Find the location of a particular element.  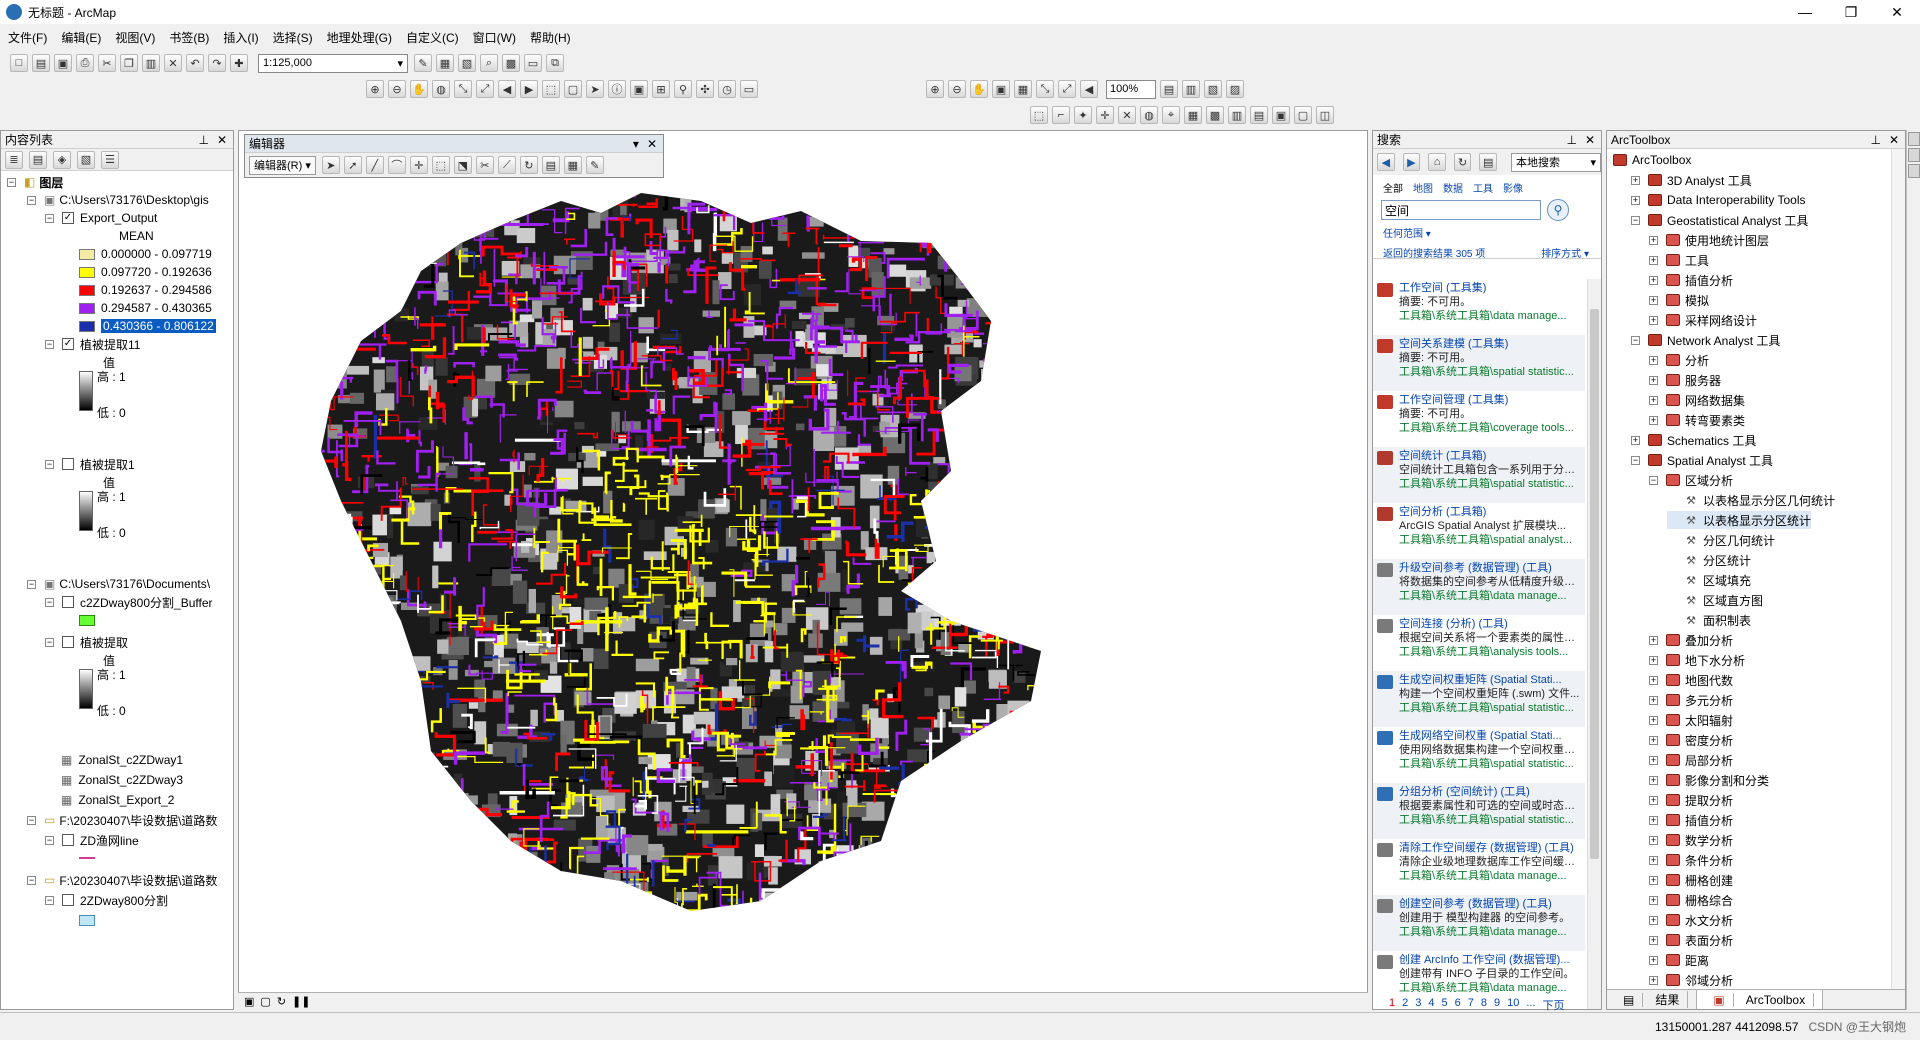

zoom-in-icon: ⊕ is located at coordinates (375, 89).